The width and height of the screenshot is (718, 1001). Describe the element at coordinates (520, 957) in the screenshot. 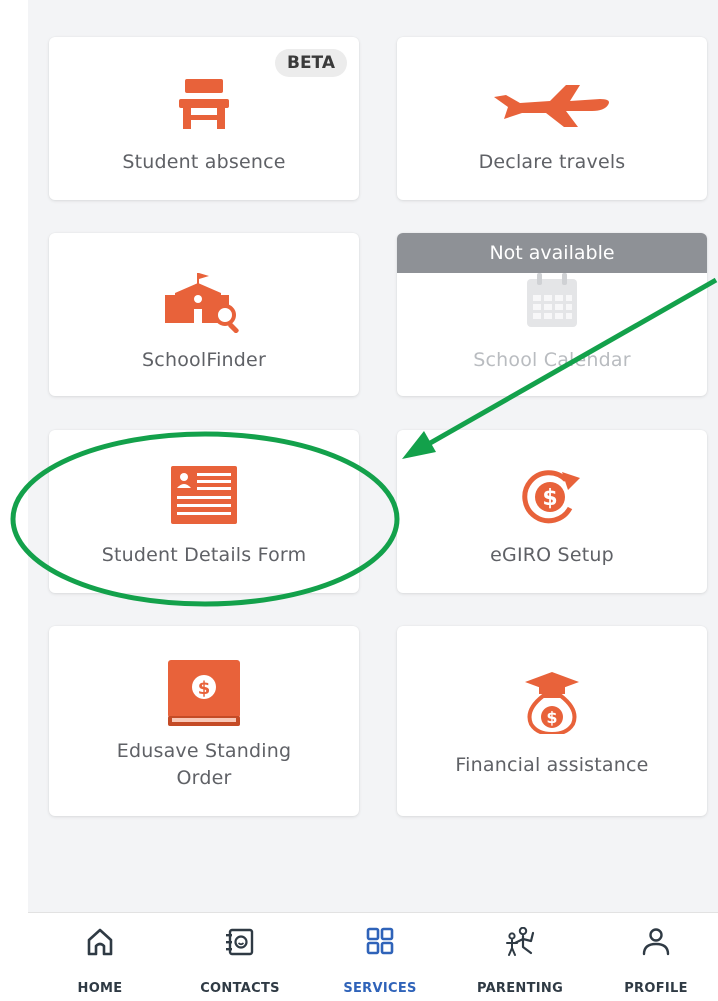

I see `nav-parenting: PARENTING` at that location.